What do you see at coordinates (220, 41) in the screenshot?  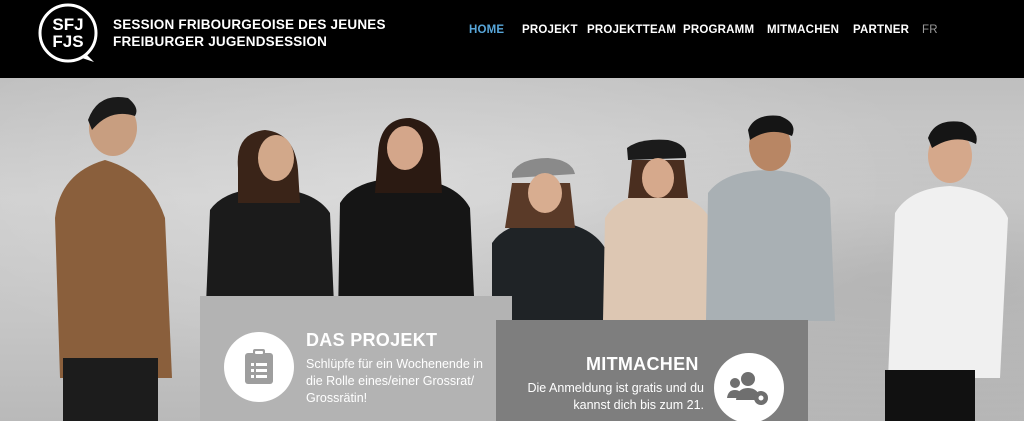 I see `site-title-line-2: FREIBURGER JUGENDSESSION` at bounding box center [220, 41].